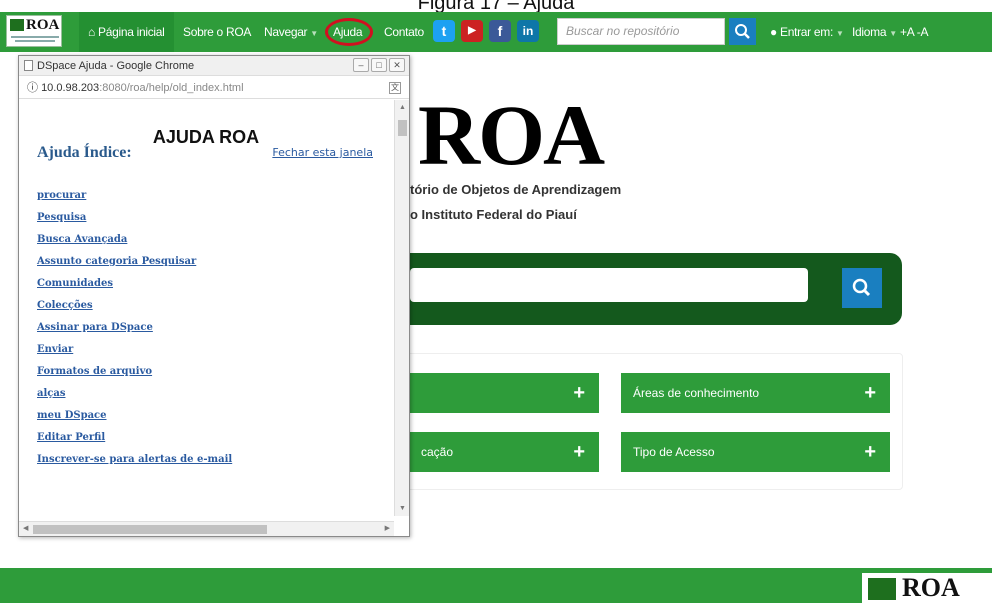 Image resolution: width=992 pixels, height=603 pixels. Describe the element at coordinates (131, 32) in the screenshot. I see `nav-home-label: Página inicial` at that location.